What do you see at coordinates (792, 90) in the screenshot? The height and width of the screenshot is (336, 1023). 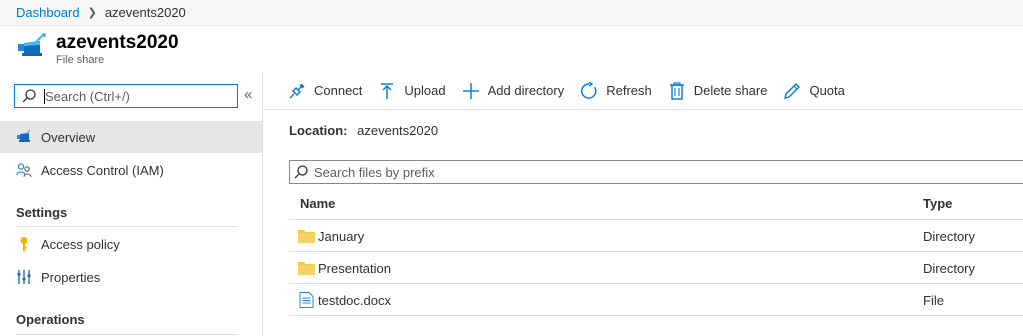 I see `pencil-icon` at bounding box center [792, 90].